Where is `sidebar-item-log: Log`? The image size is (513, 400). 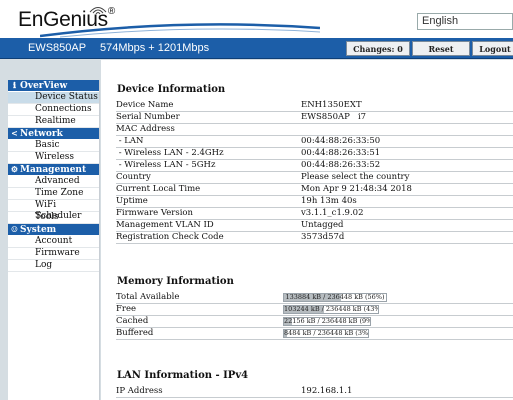 sidebar-item-log: Log is located at coordinates (53, 266).